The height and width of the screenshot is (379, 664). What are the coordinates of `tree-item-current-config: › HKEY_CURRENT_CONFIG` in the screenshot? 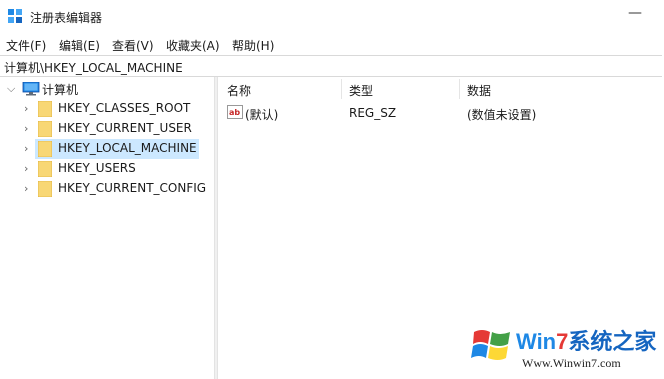 It's located at (117, 189).